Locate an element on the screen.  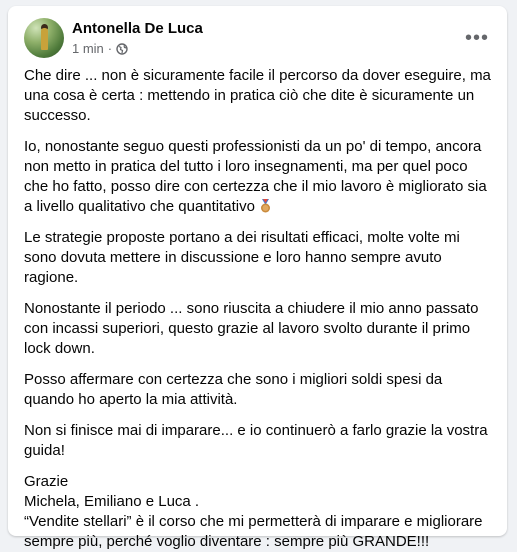
bronze-medal-icon is located at coordinates (265, 206).